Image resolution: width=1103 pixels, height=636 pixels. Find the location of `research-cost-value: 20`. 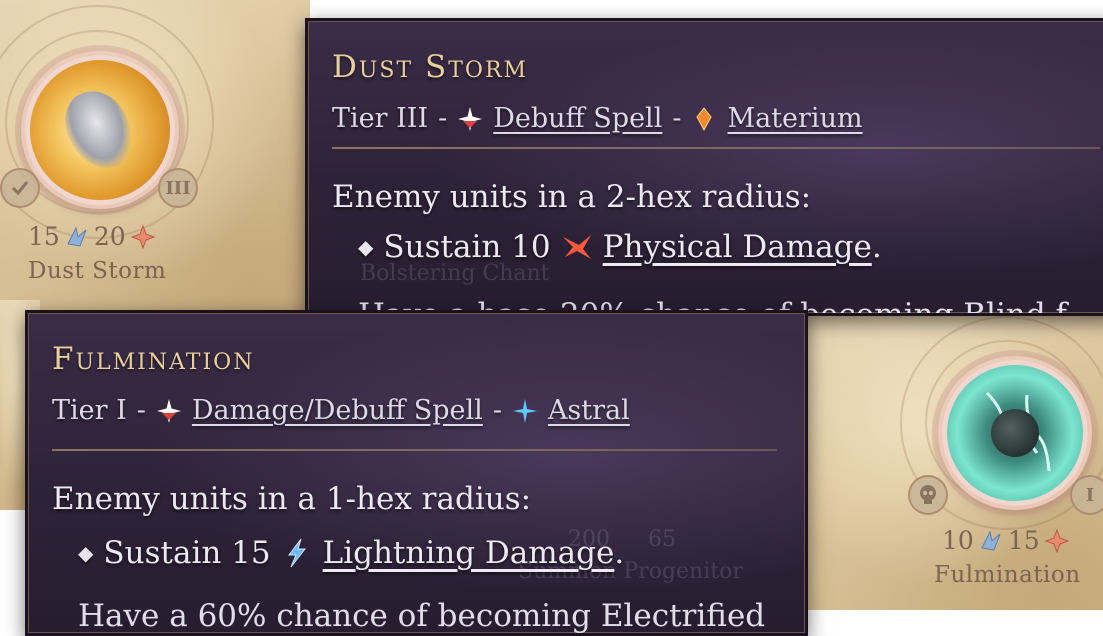

research-cost-value: 20 is located at coordinates (109, 236).